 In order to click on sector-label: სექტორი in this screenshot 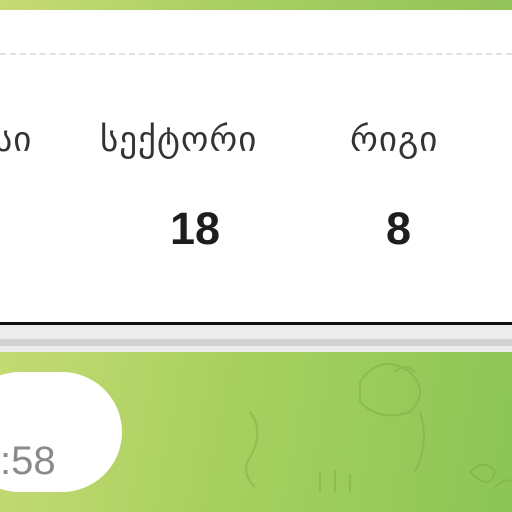, I will do `click(179, 140)`.